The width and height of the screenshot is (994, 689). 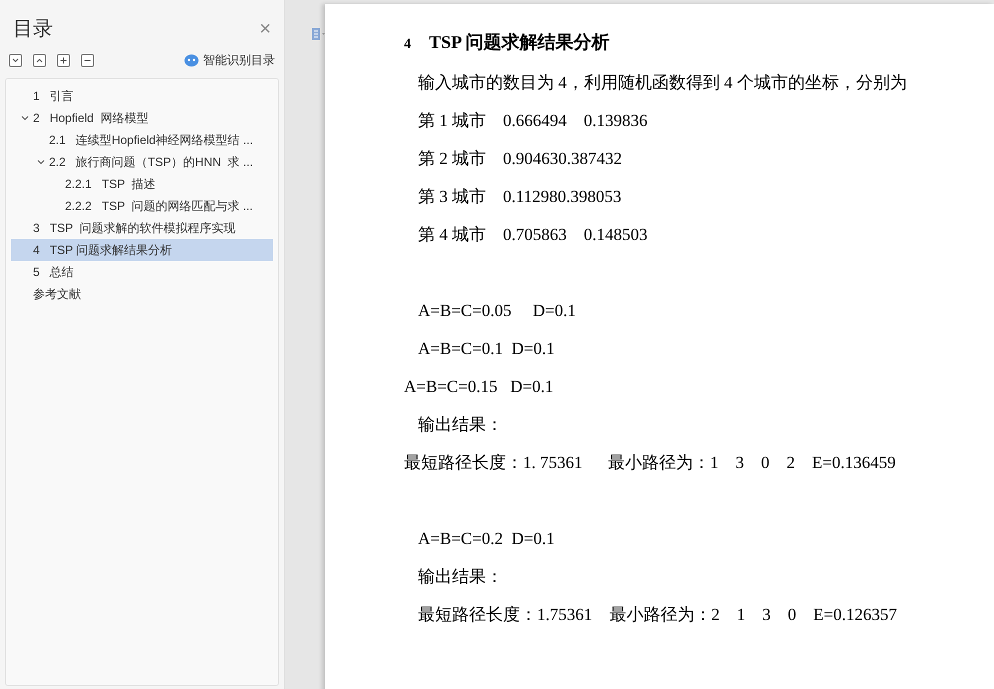 What do you see at coordinates (87, 60) in the screenshot?
I see `minus-icon` at bounding box center [87, 60].